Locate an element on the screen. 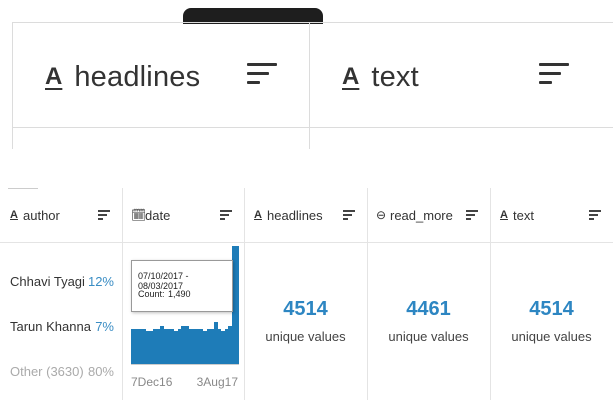  author-percent: 7% is located at coordinates (104, 326).